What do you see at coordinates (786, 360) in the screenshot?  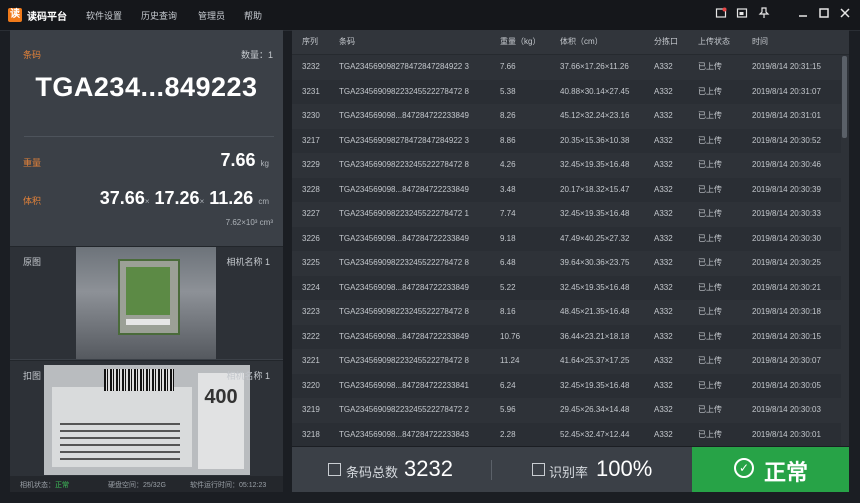 I see `cell-time: 2019/8/14 20:30:07` at bounding box center [786, 360].